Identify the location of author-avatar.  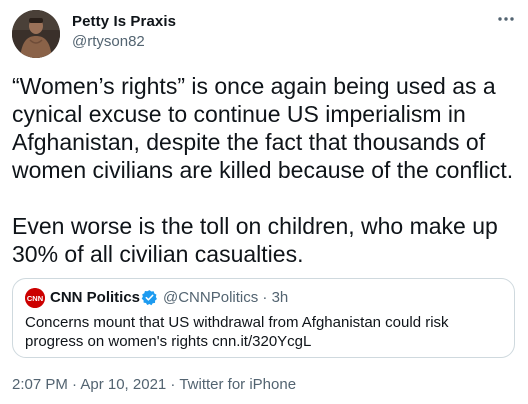
(36, 34).